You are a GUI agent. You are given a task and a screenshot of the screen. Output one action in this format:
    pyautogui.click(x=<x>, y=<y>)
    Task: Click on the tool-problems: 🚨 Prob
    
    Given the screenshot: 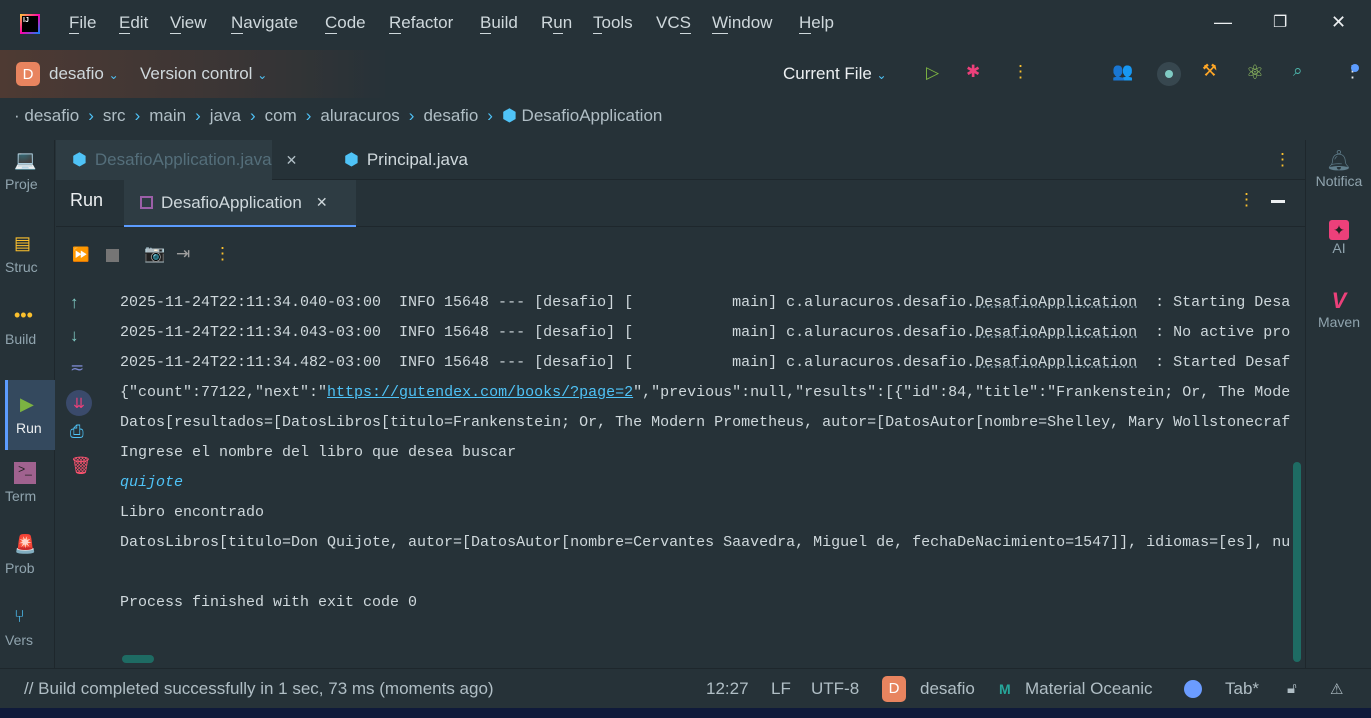 What is the action you would take?
    pyautogui.click(x=30, y=555)
    